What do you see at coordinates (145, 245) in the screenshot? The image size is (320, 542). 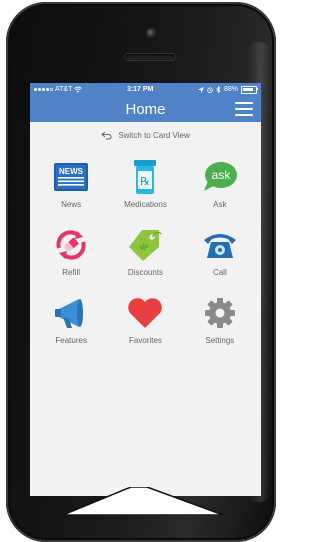 I see `price-tag-icon: %` at bounding box center [145, 245].